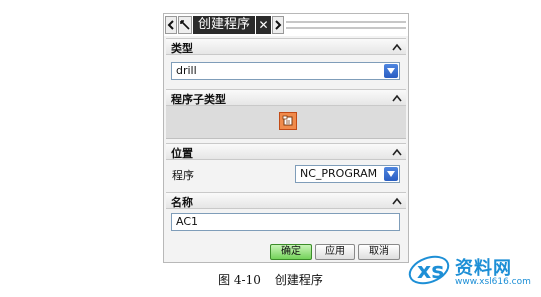  Describe the element at coordinates (263, 25) in the screenshot. I see `close-icon: ✕` at that location.